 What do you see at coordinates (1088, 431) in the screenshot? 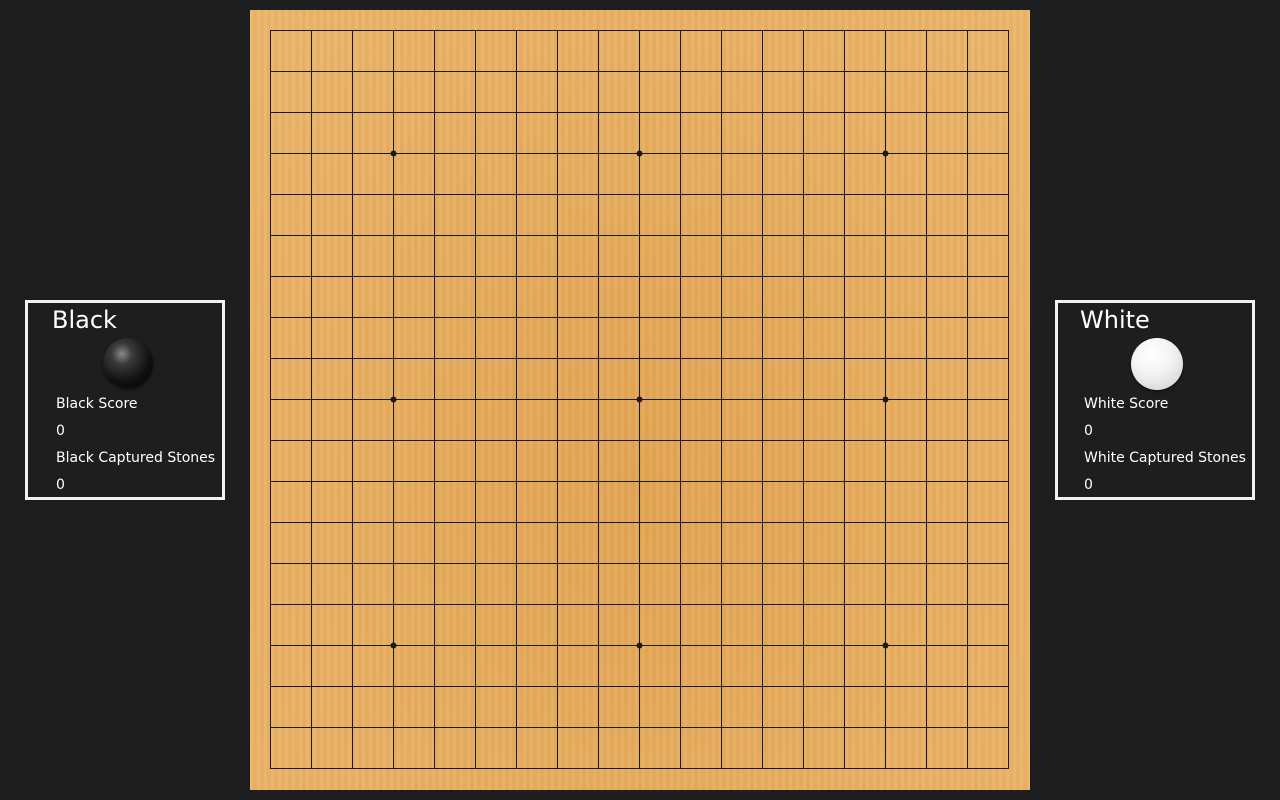
I see `white-score-value: 0` at bounding box center [1088, 431].